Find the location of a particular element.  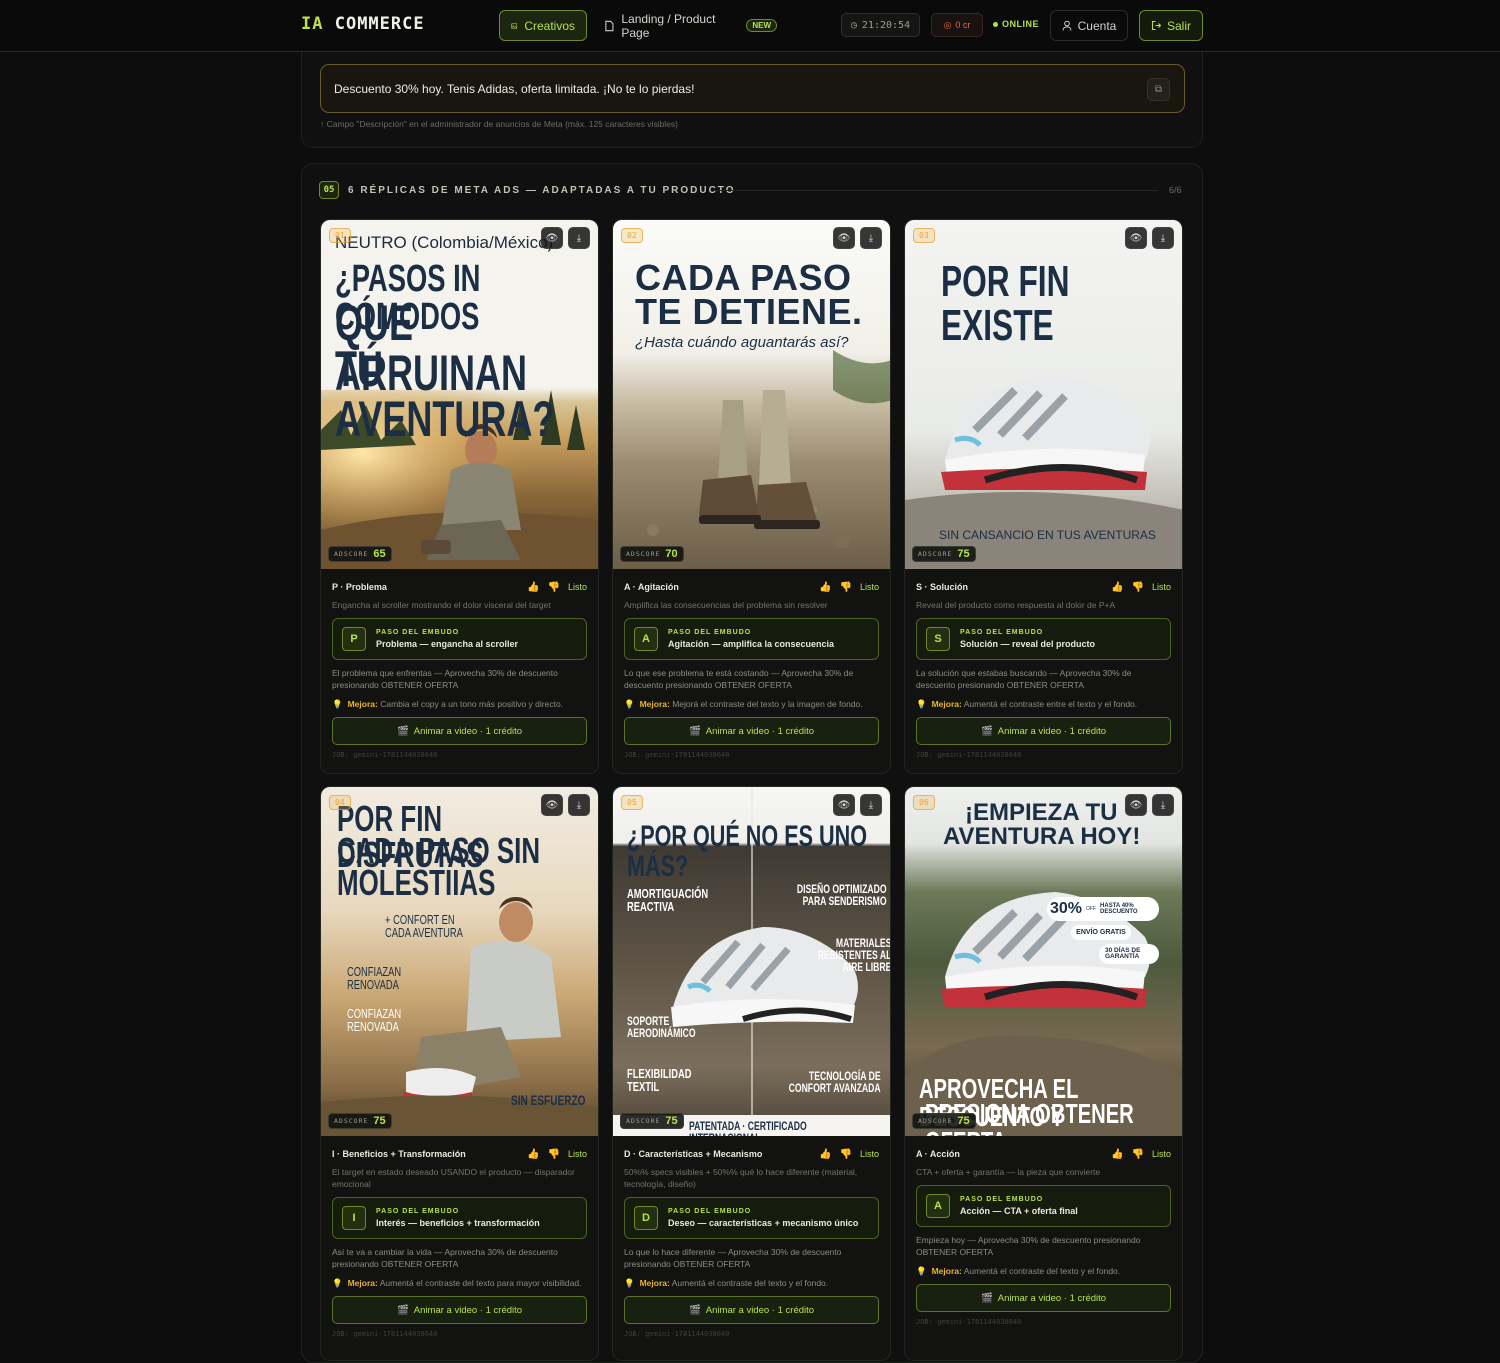

clock: ◷ 21:20:54 is located at coordinates (880, 25).